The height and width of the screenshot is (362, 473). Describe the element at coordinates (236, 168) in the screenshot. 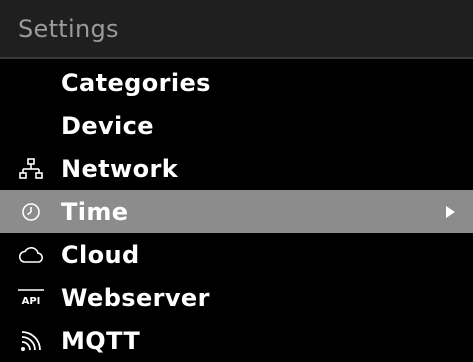

I see `menu-item-network: Network` at that location.